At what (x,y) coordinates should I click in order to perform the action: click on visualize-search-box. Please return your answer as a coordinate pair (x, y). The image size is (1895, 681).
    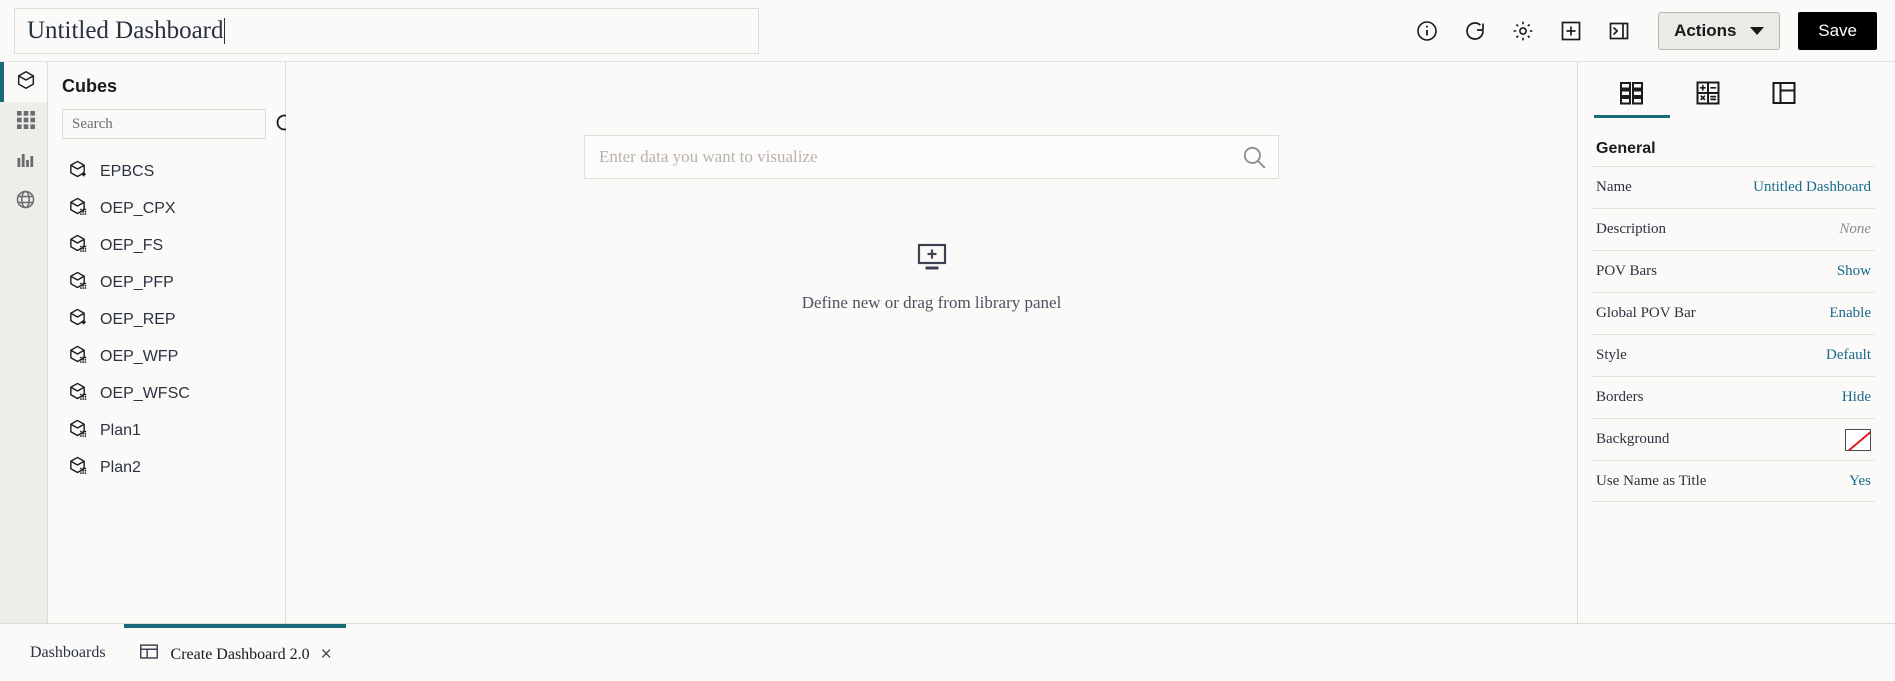
    Looking at the image, I should click on (931, 157).